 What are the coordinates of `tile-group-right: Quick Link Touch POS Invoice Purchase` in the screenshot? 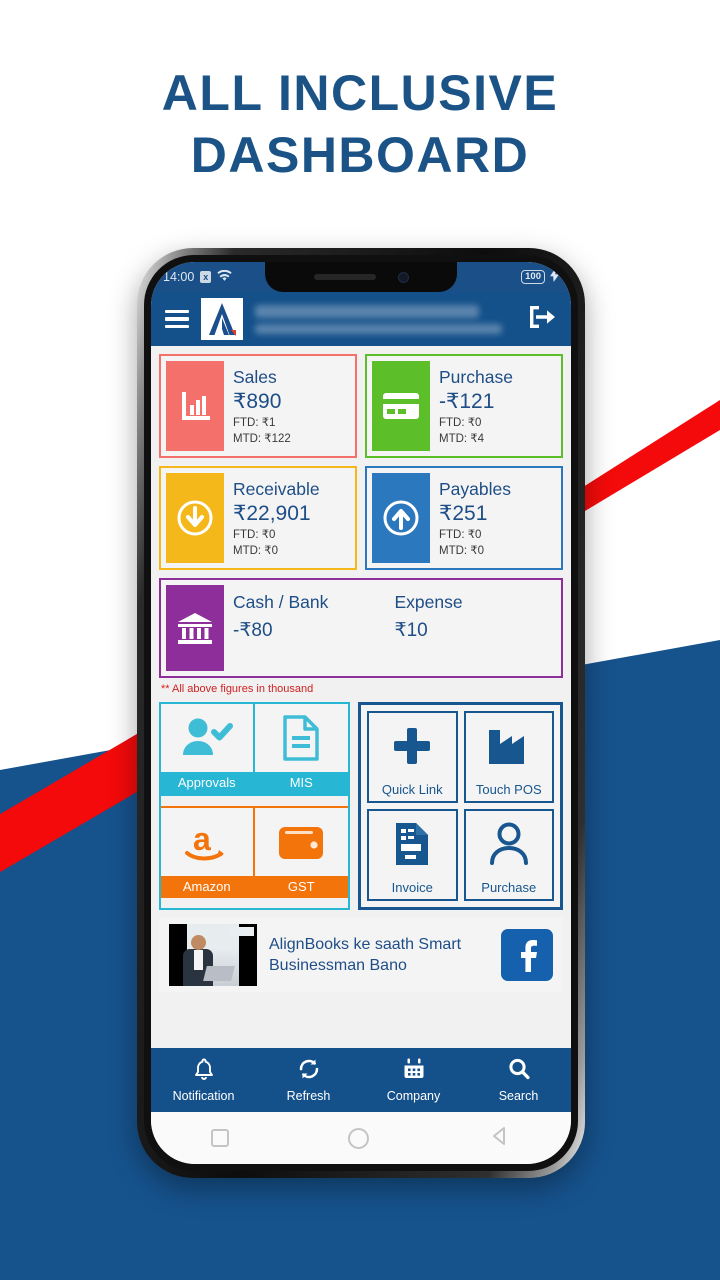 It's located at (460, 806).